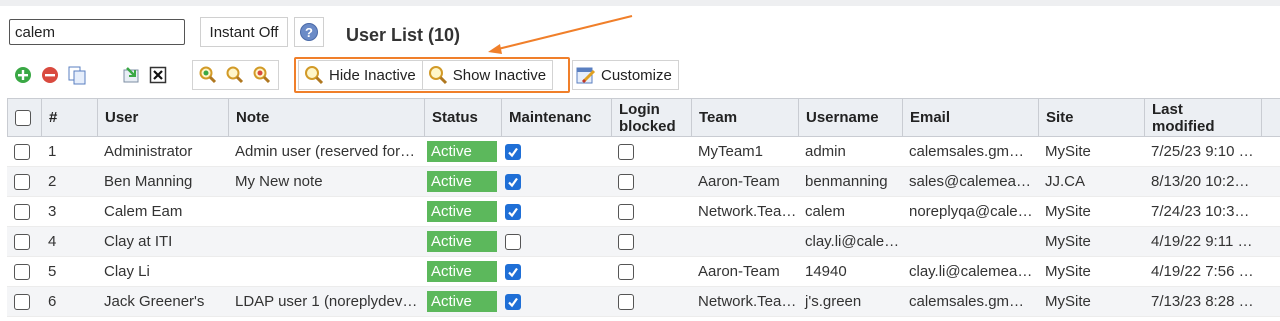 The image size is (1280, 321). I want to click on add-button, so click(23, 75).